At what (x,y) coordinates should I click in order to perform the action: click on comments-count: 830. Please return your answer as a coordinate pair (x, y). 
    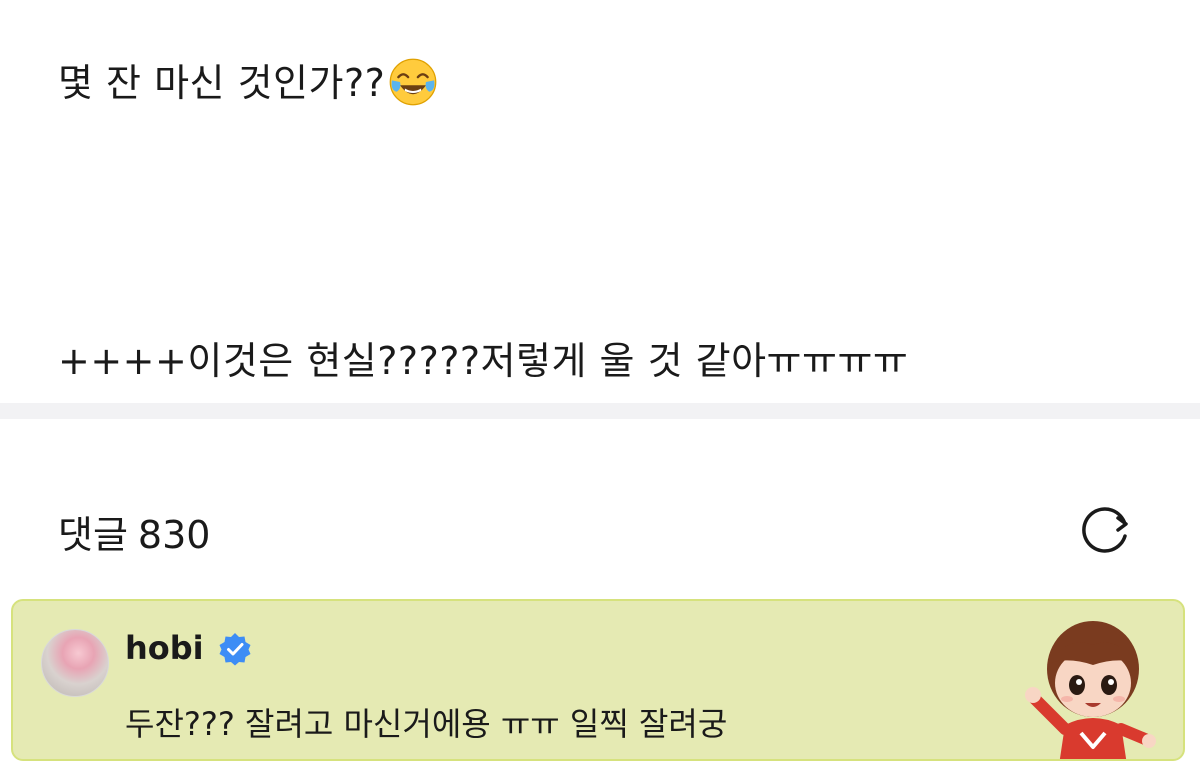
    Looking at the image, I should click on (174, 535).